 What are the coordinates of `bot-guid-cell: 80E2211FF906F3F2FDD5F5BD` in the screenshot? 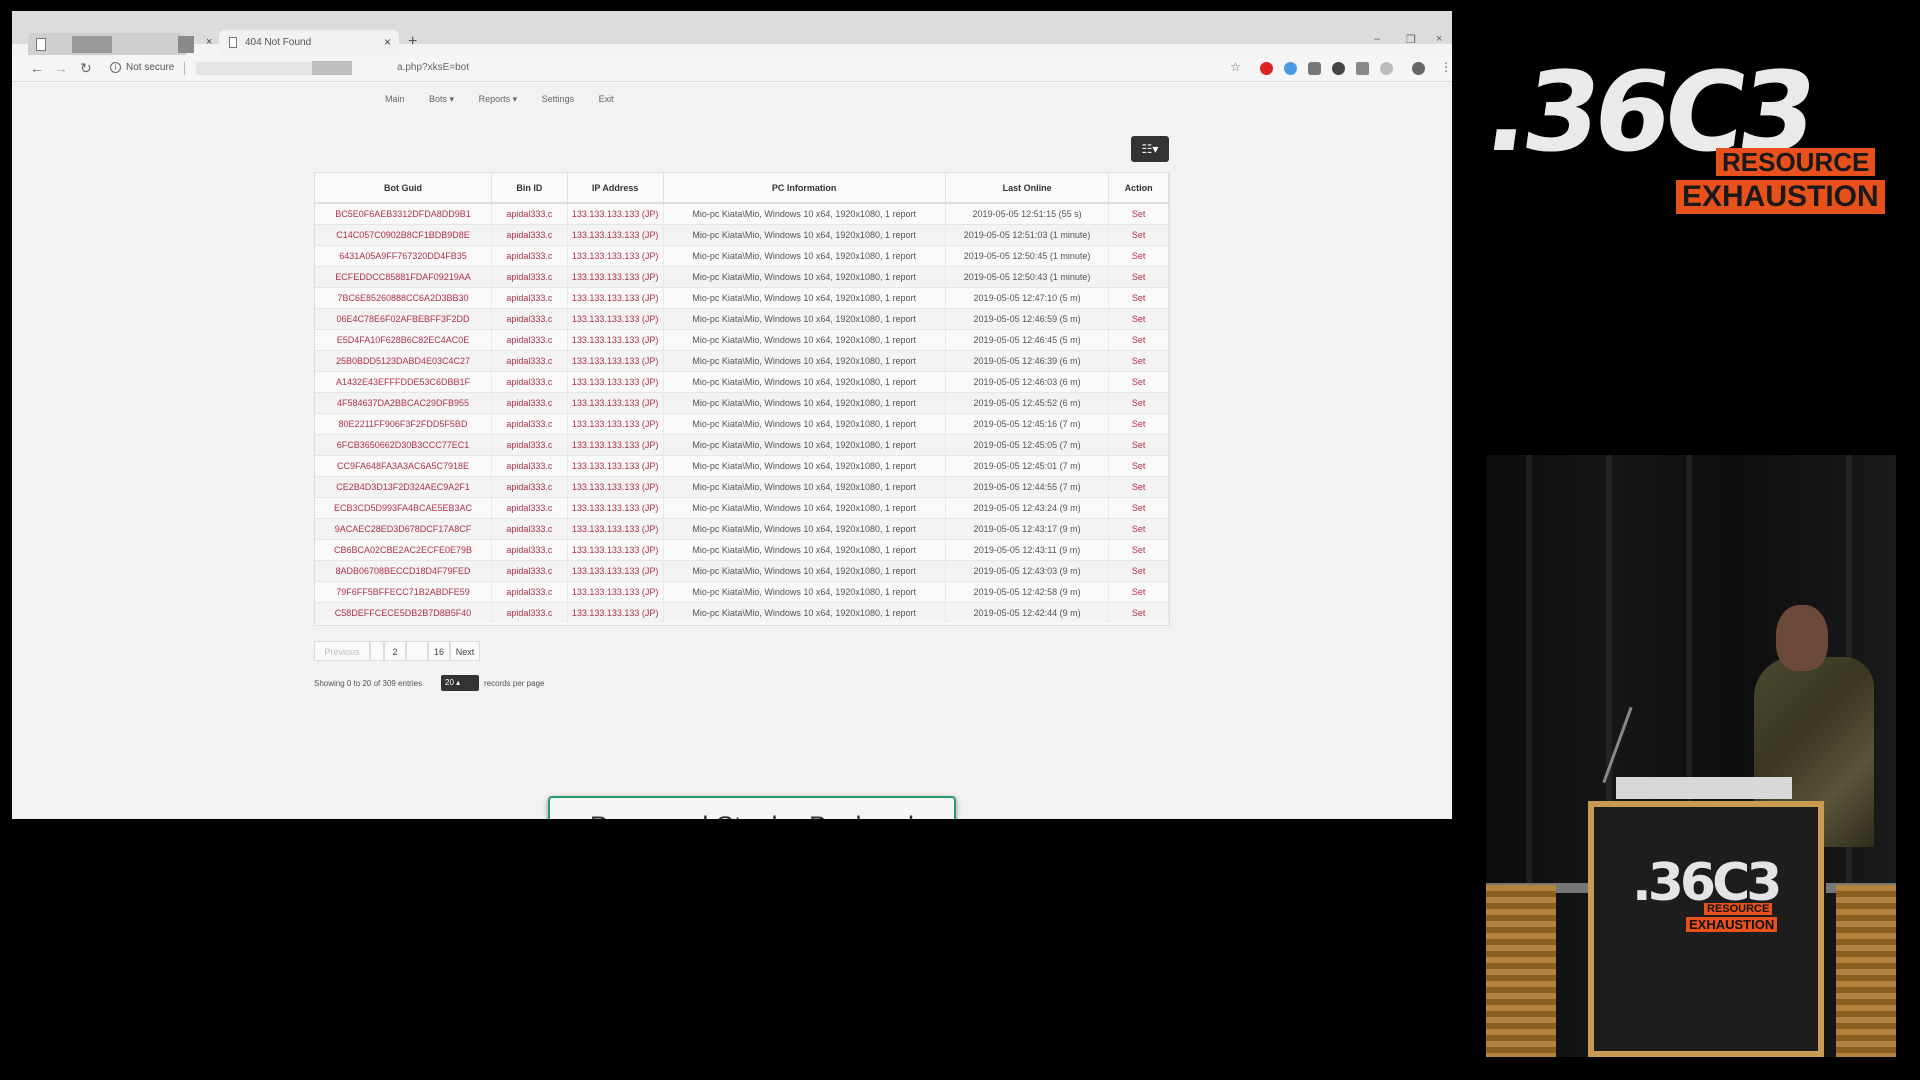 It's located at (404, 423).